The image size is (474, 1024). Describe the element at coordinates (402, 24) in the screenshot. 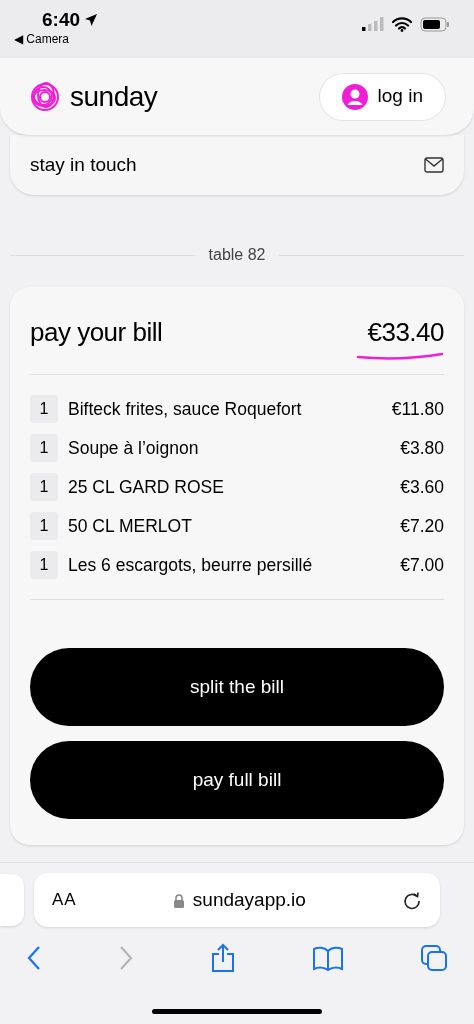

I see `wifi-icon` at that location.